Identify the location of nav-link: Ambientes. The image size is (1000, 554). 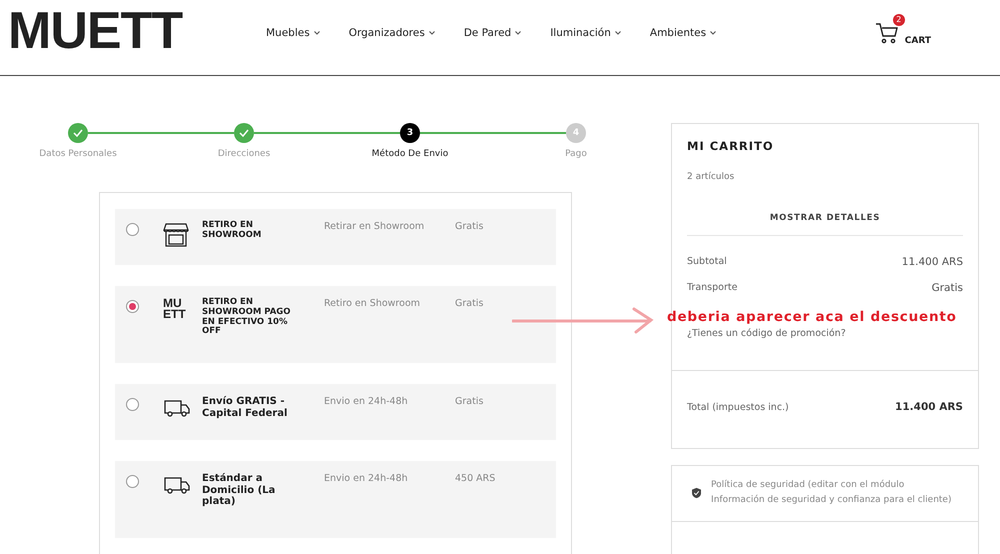
(683, 32).